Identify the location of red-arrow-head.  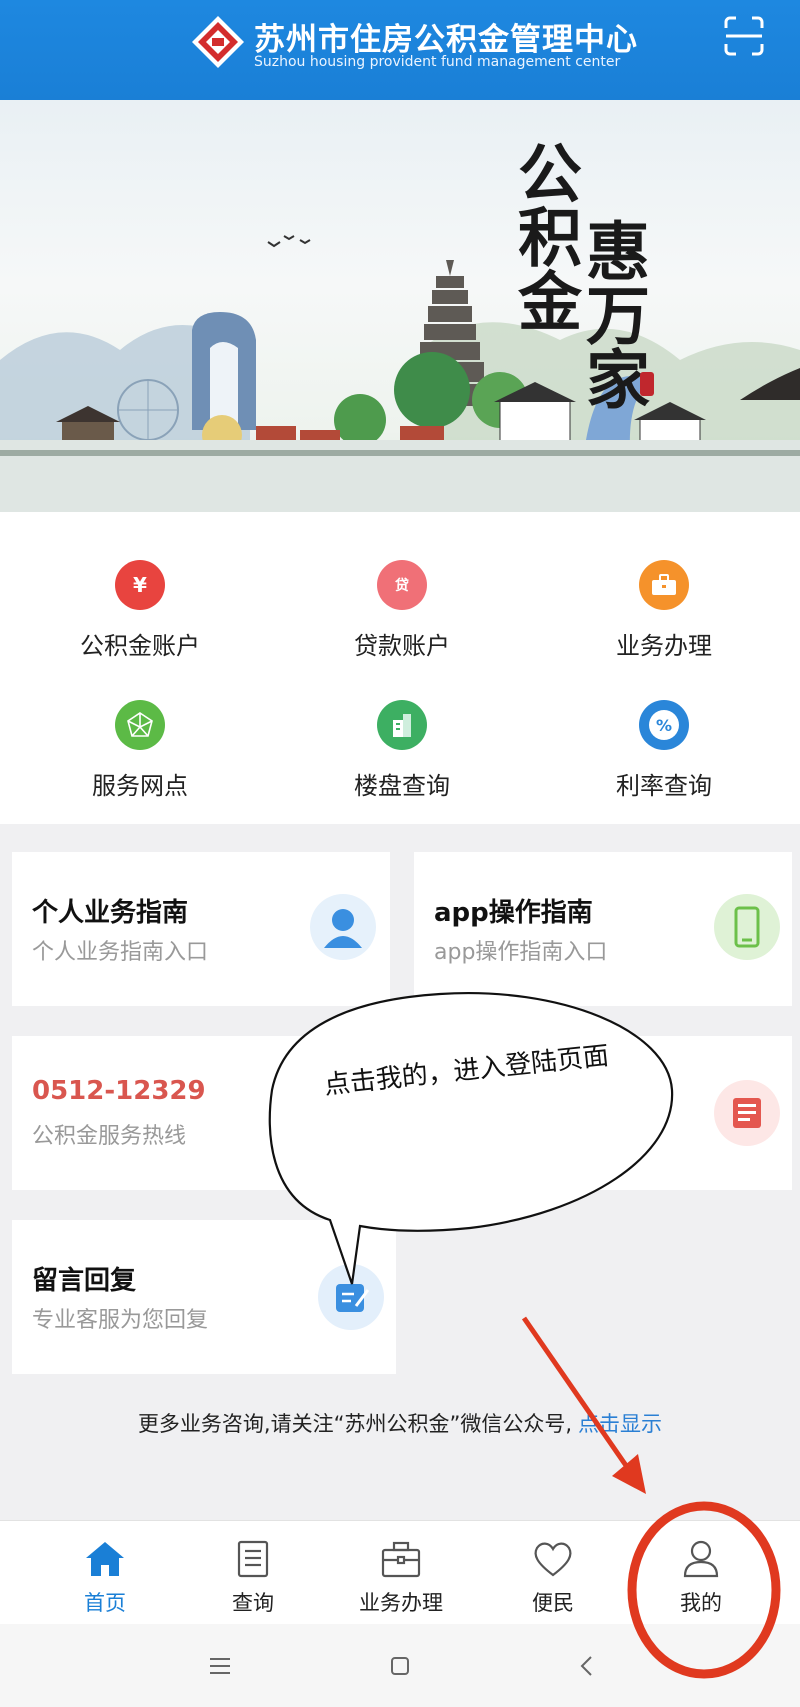
(629, 1474).